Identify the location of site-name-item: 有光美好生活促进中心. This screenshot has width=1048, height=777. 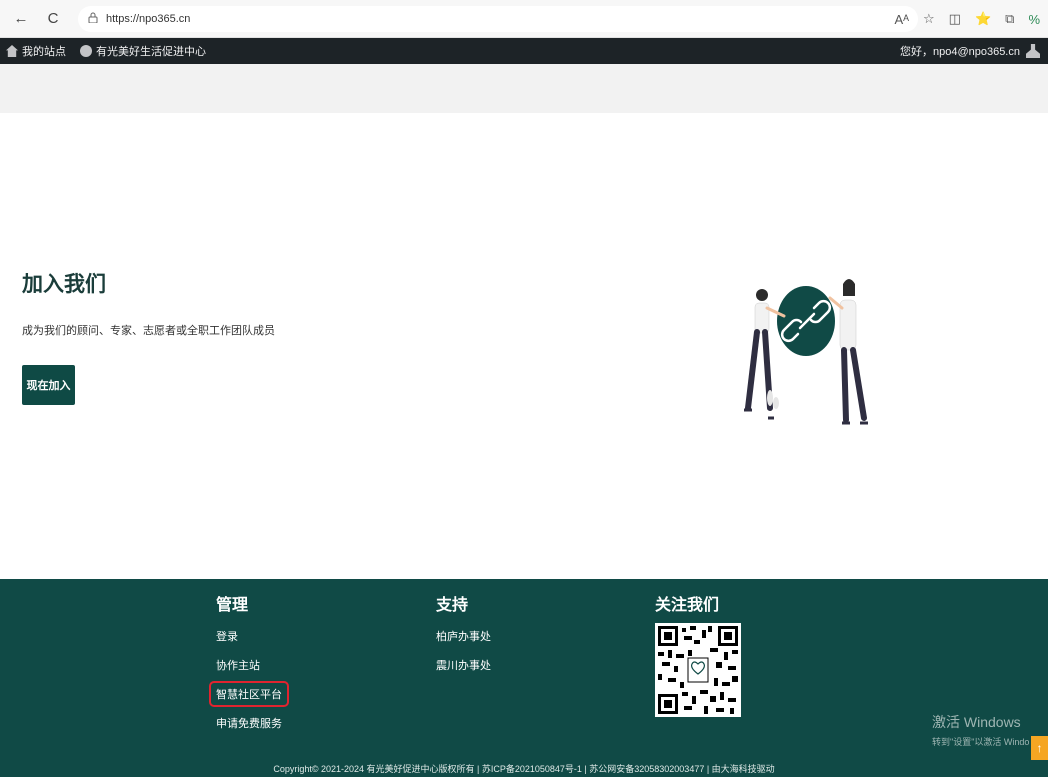
(143, 51).